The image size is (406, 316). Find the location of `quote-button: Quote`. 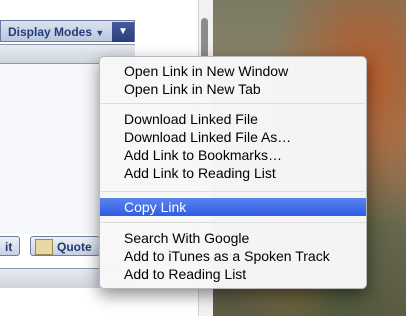

quote-button: Quote is located at coordinates (65, 246).